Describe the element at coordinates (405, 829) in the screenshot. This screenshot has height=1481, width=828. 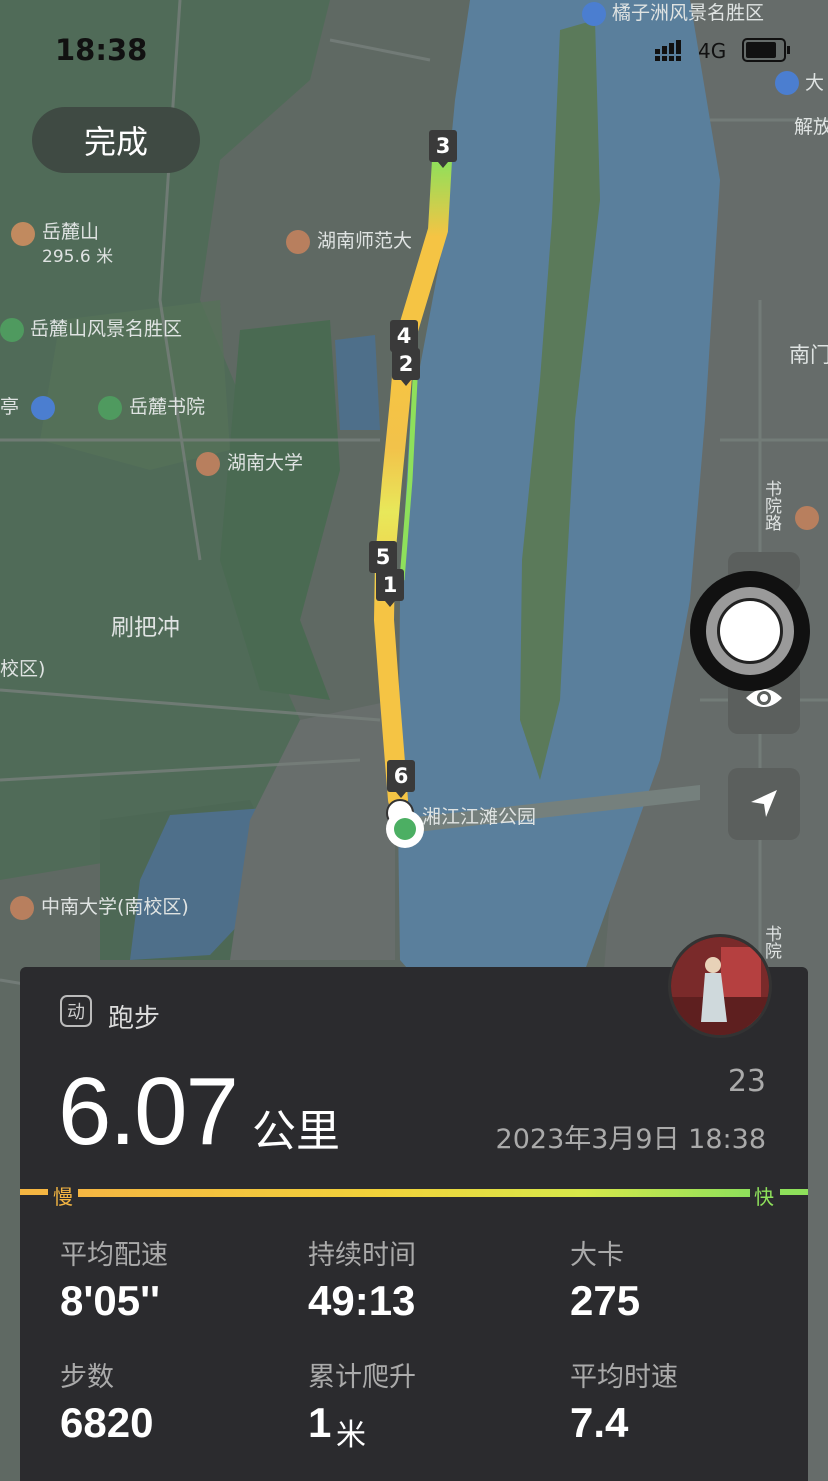
I see `start-point` at that location.